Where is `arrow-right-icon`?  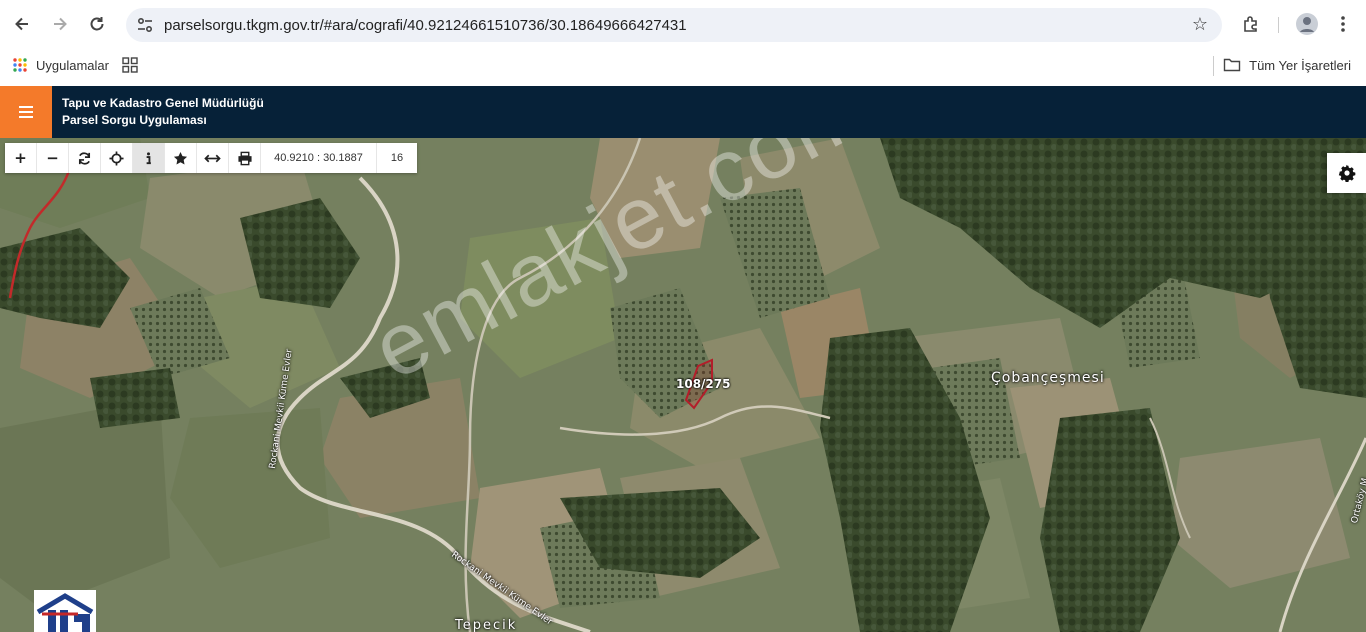 arrow-right-icon is located at coordinates (60, 24).